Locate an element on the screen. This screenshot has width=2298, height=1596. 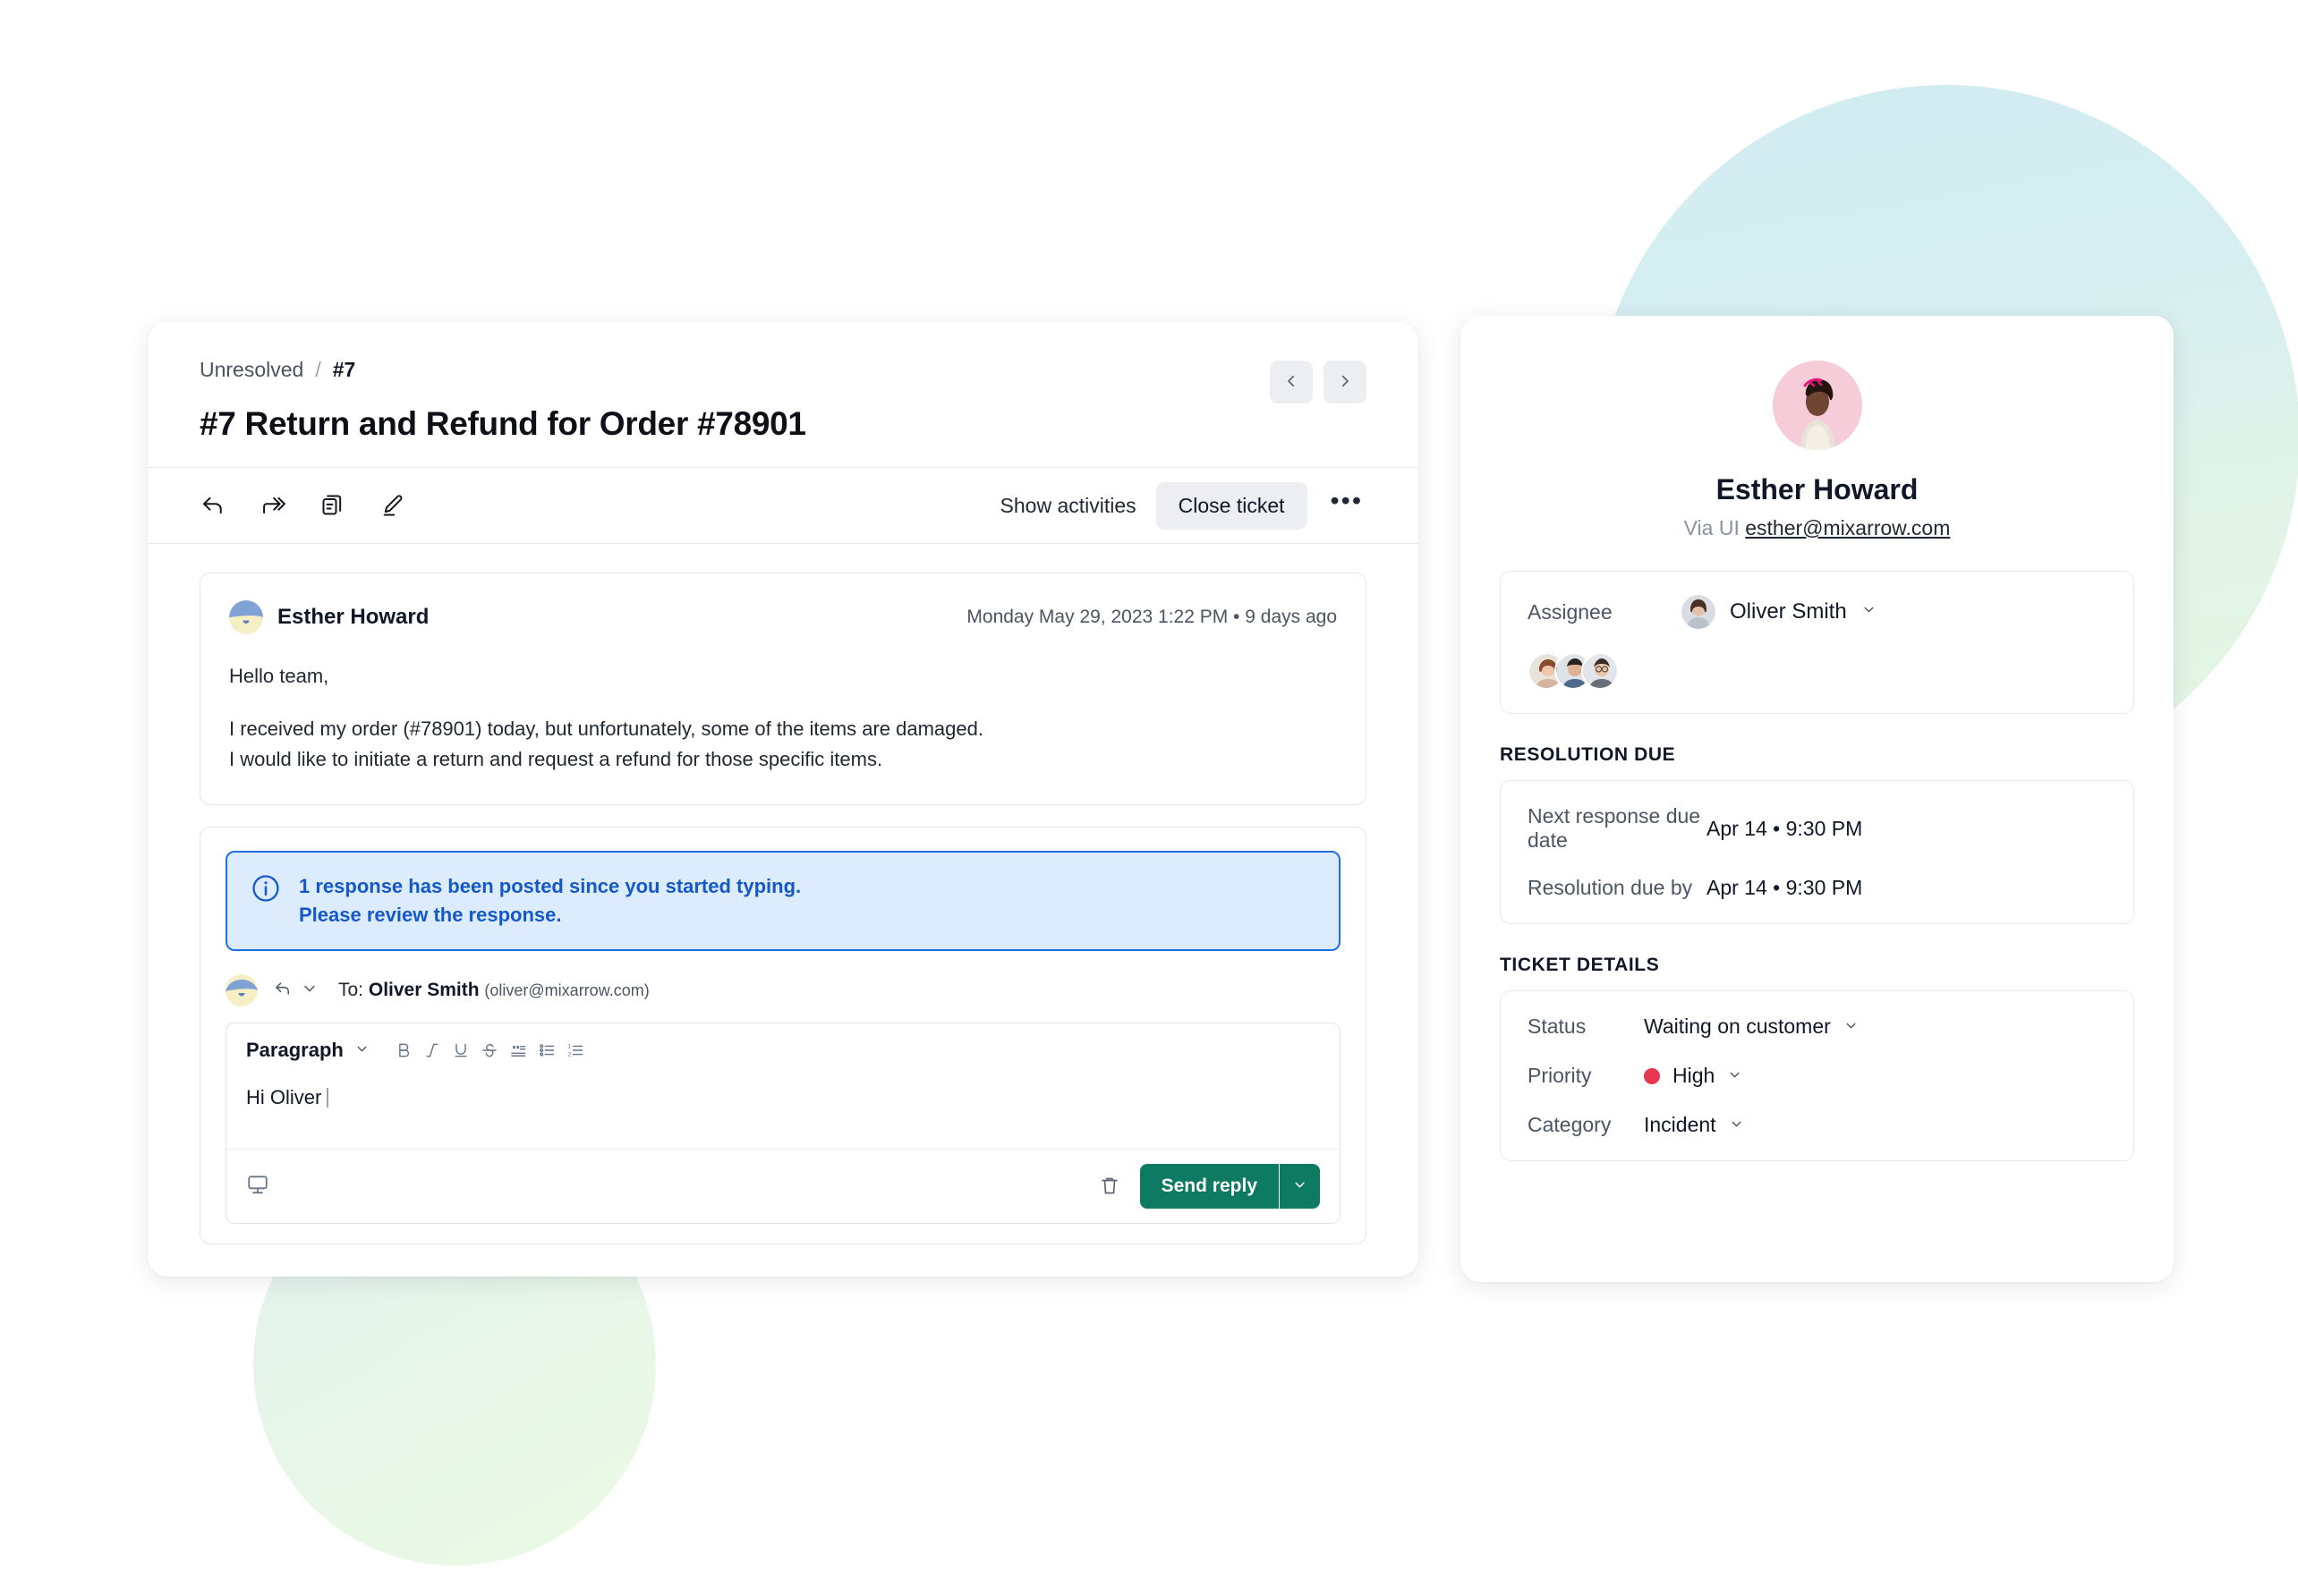
composer-footer: Send reply is located at coordinates (783, 1187).